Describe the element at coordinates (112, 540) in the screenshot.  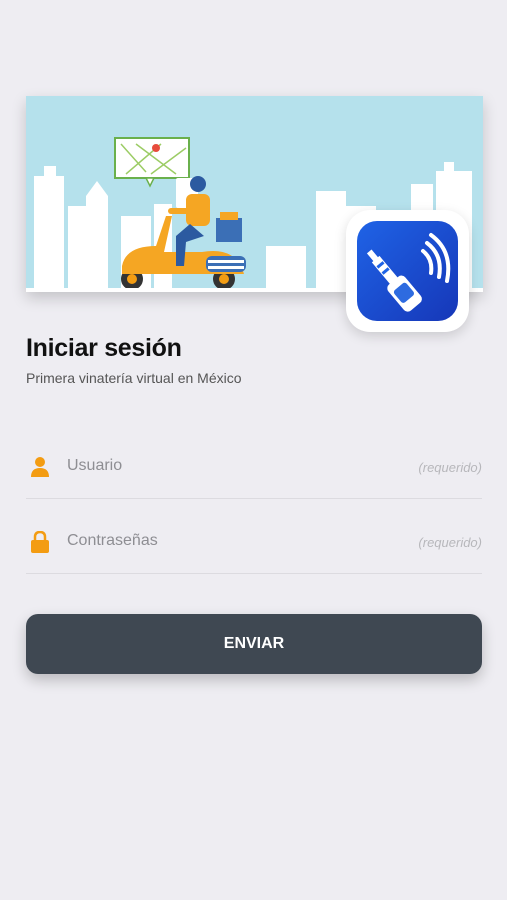
I see `password-placeholder: Contraseñas` at that location.